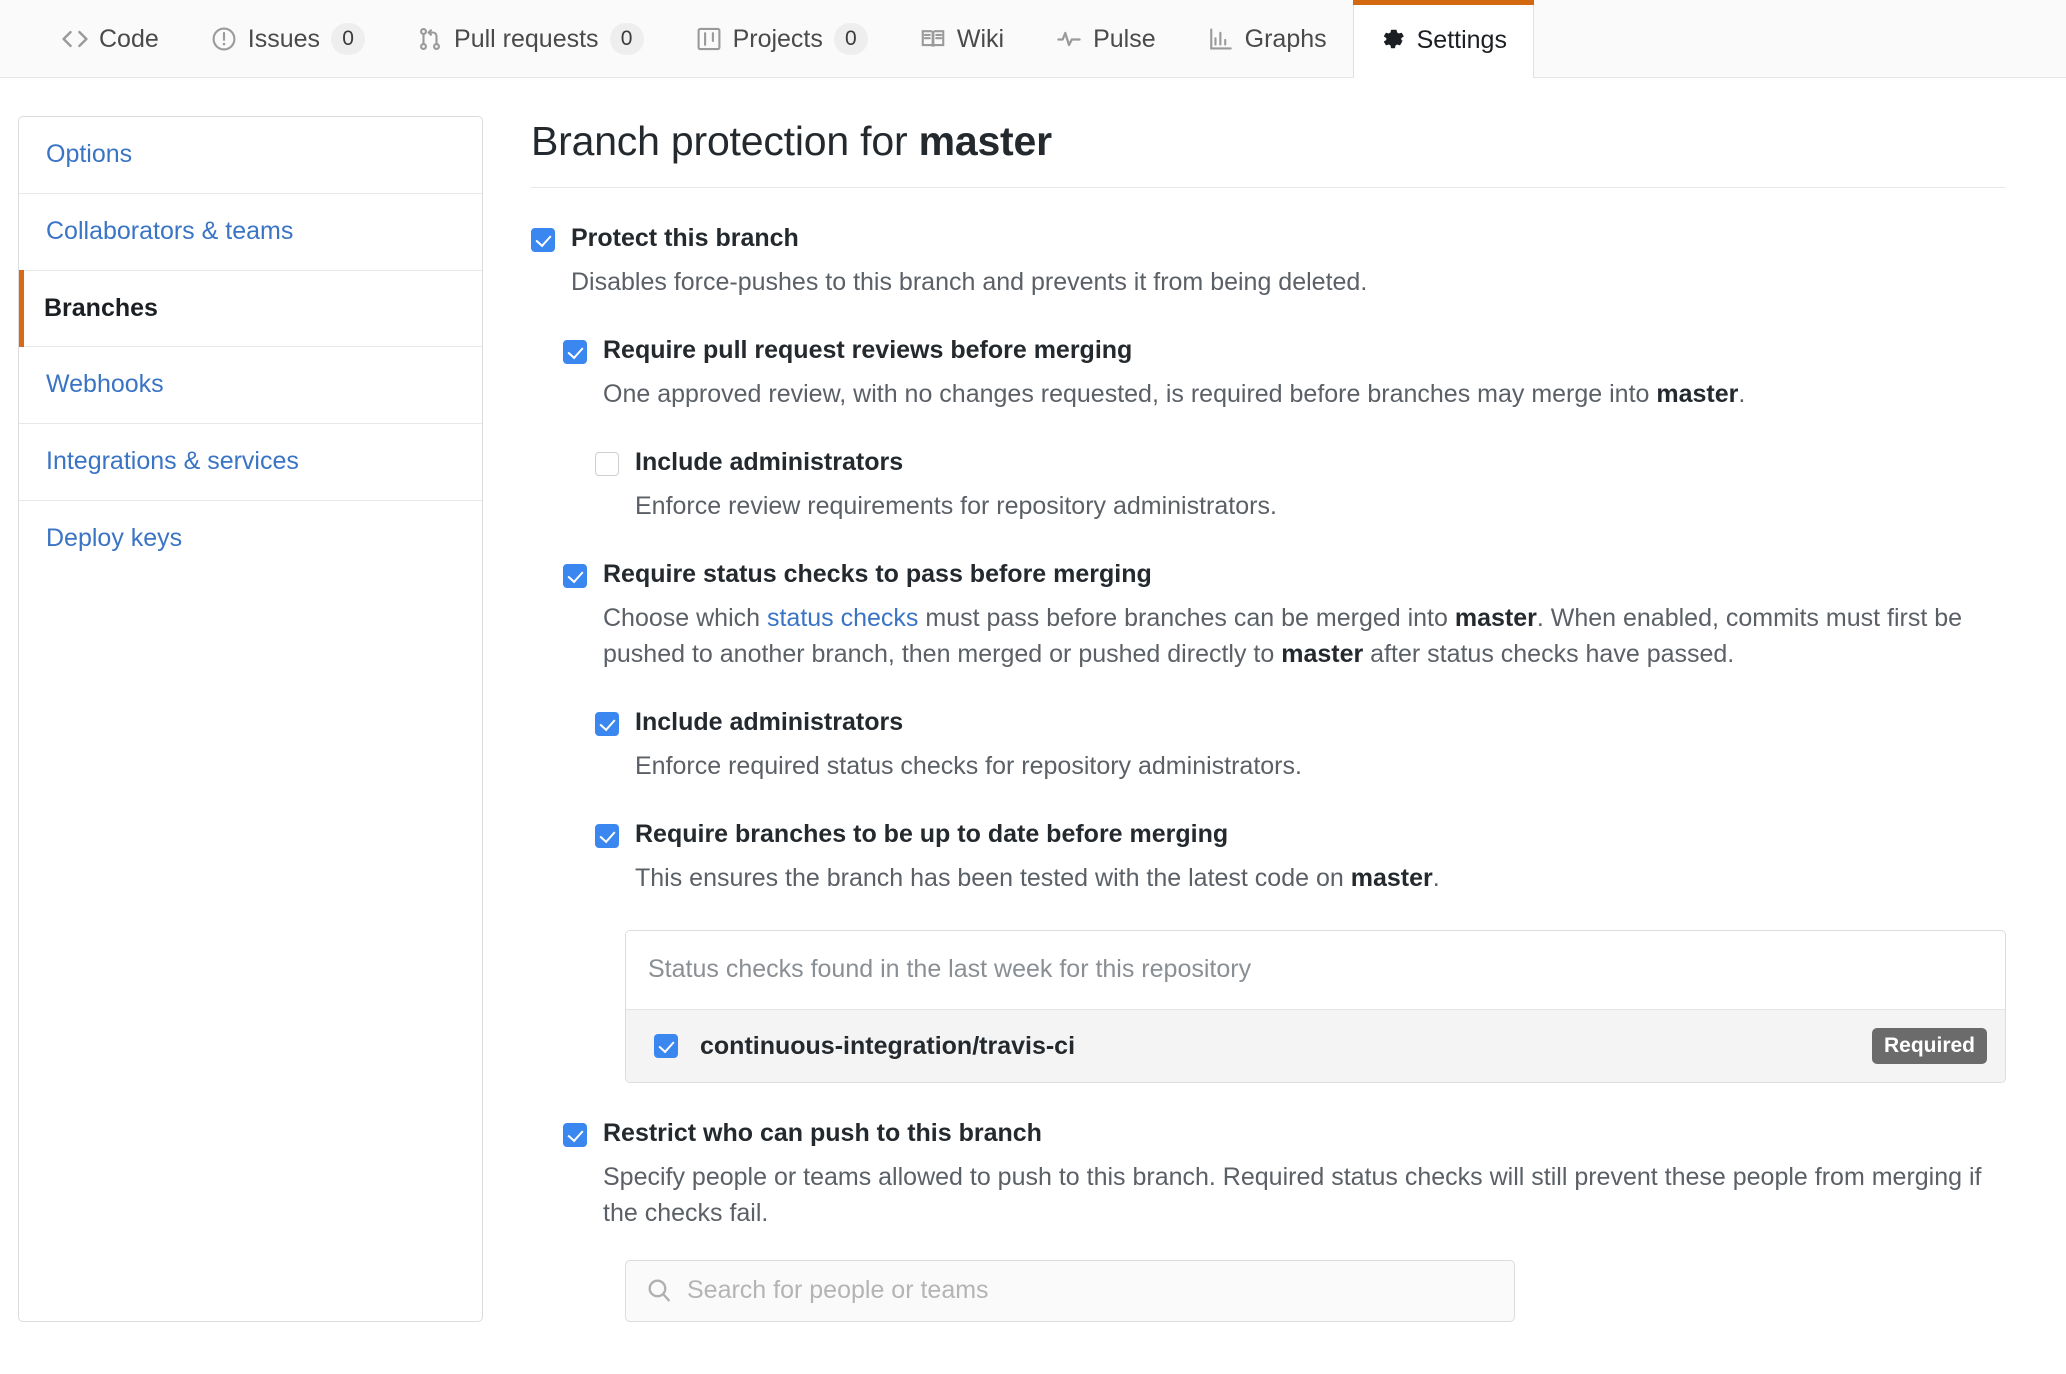  Describe the element at coordinates (842, 618) in the screenshot. I see `status-checks-link: status checks` at that location.